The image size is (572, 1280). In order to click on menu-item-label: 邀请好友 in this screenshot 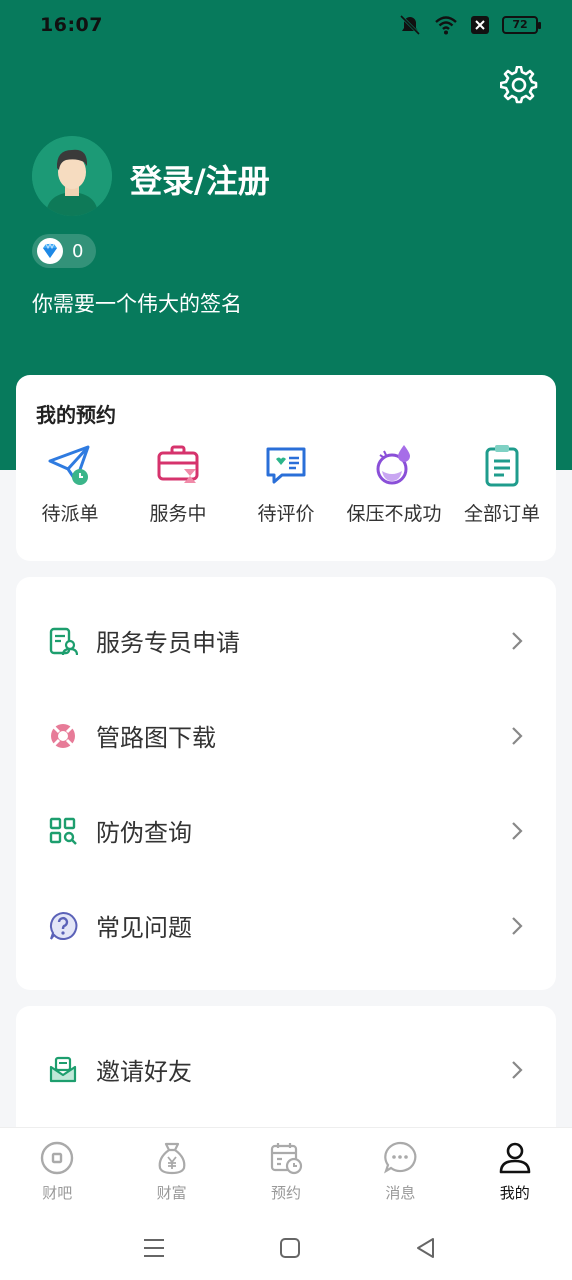, I will do `click(144, 1072)`.